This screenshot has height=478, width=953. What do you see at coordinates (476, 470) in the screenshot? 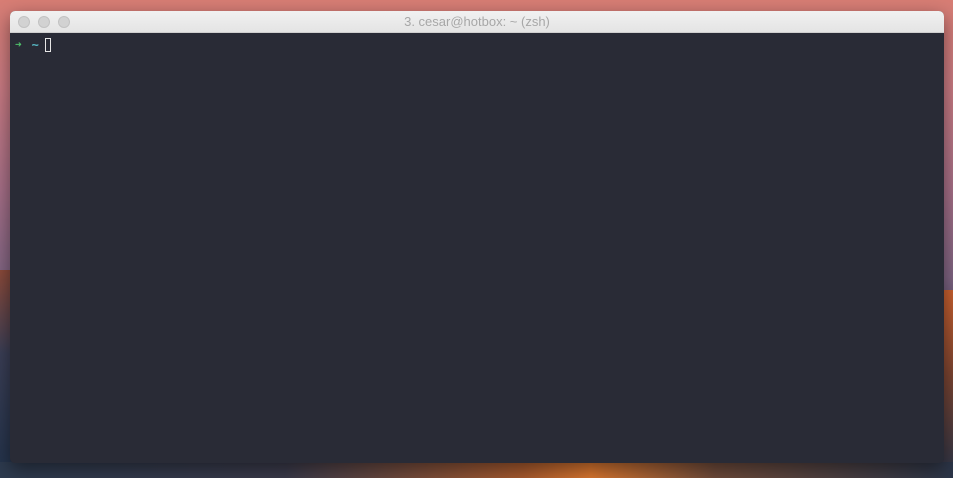
I see `wallpaper-mountain-bottom` at bounding box center [476, 470].